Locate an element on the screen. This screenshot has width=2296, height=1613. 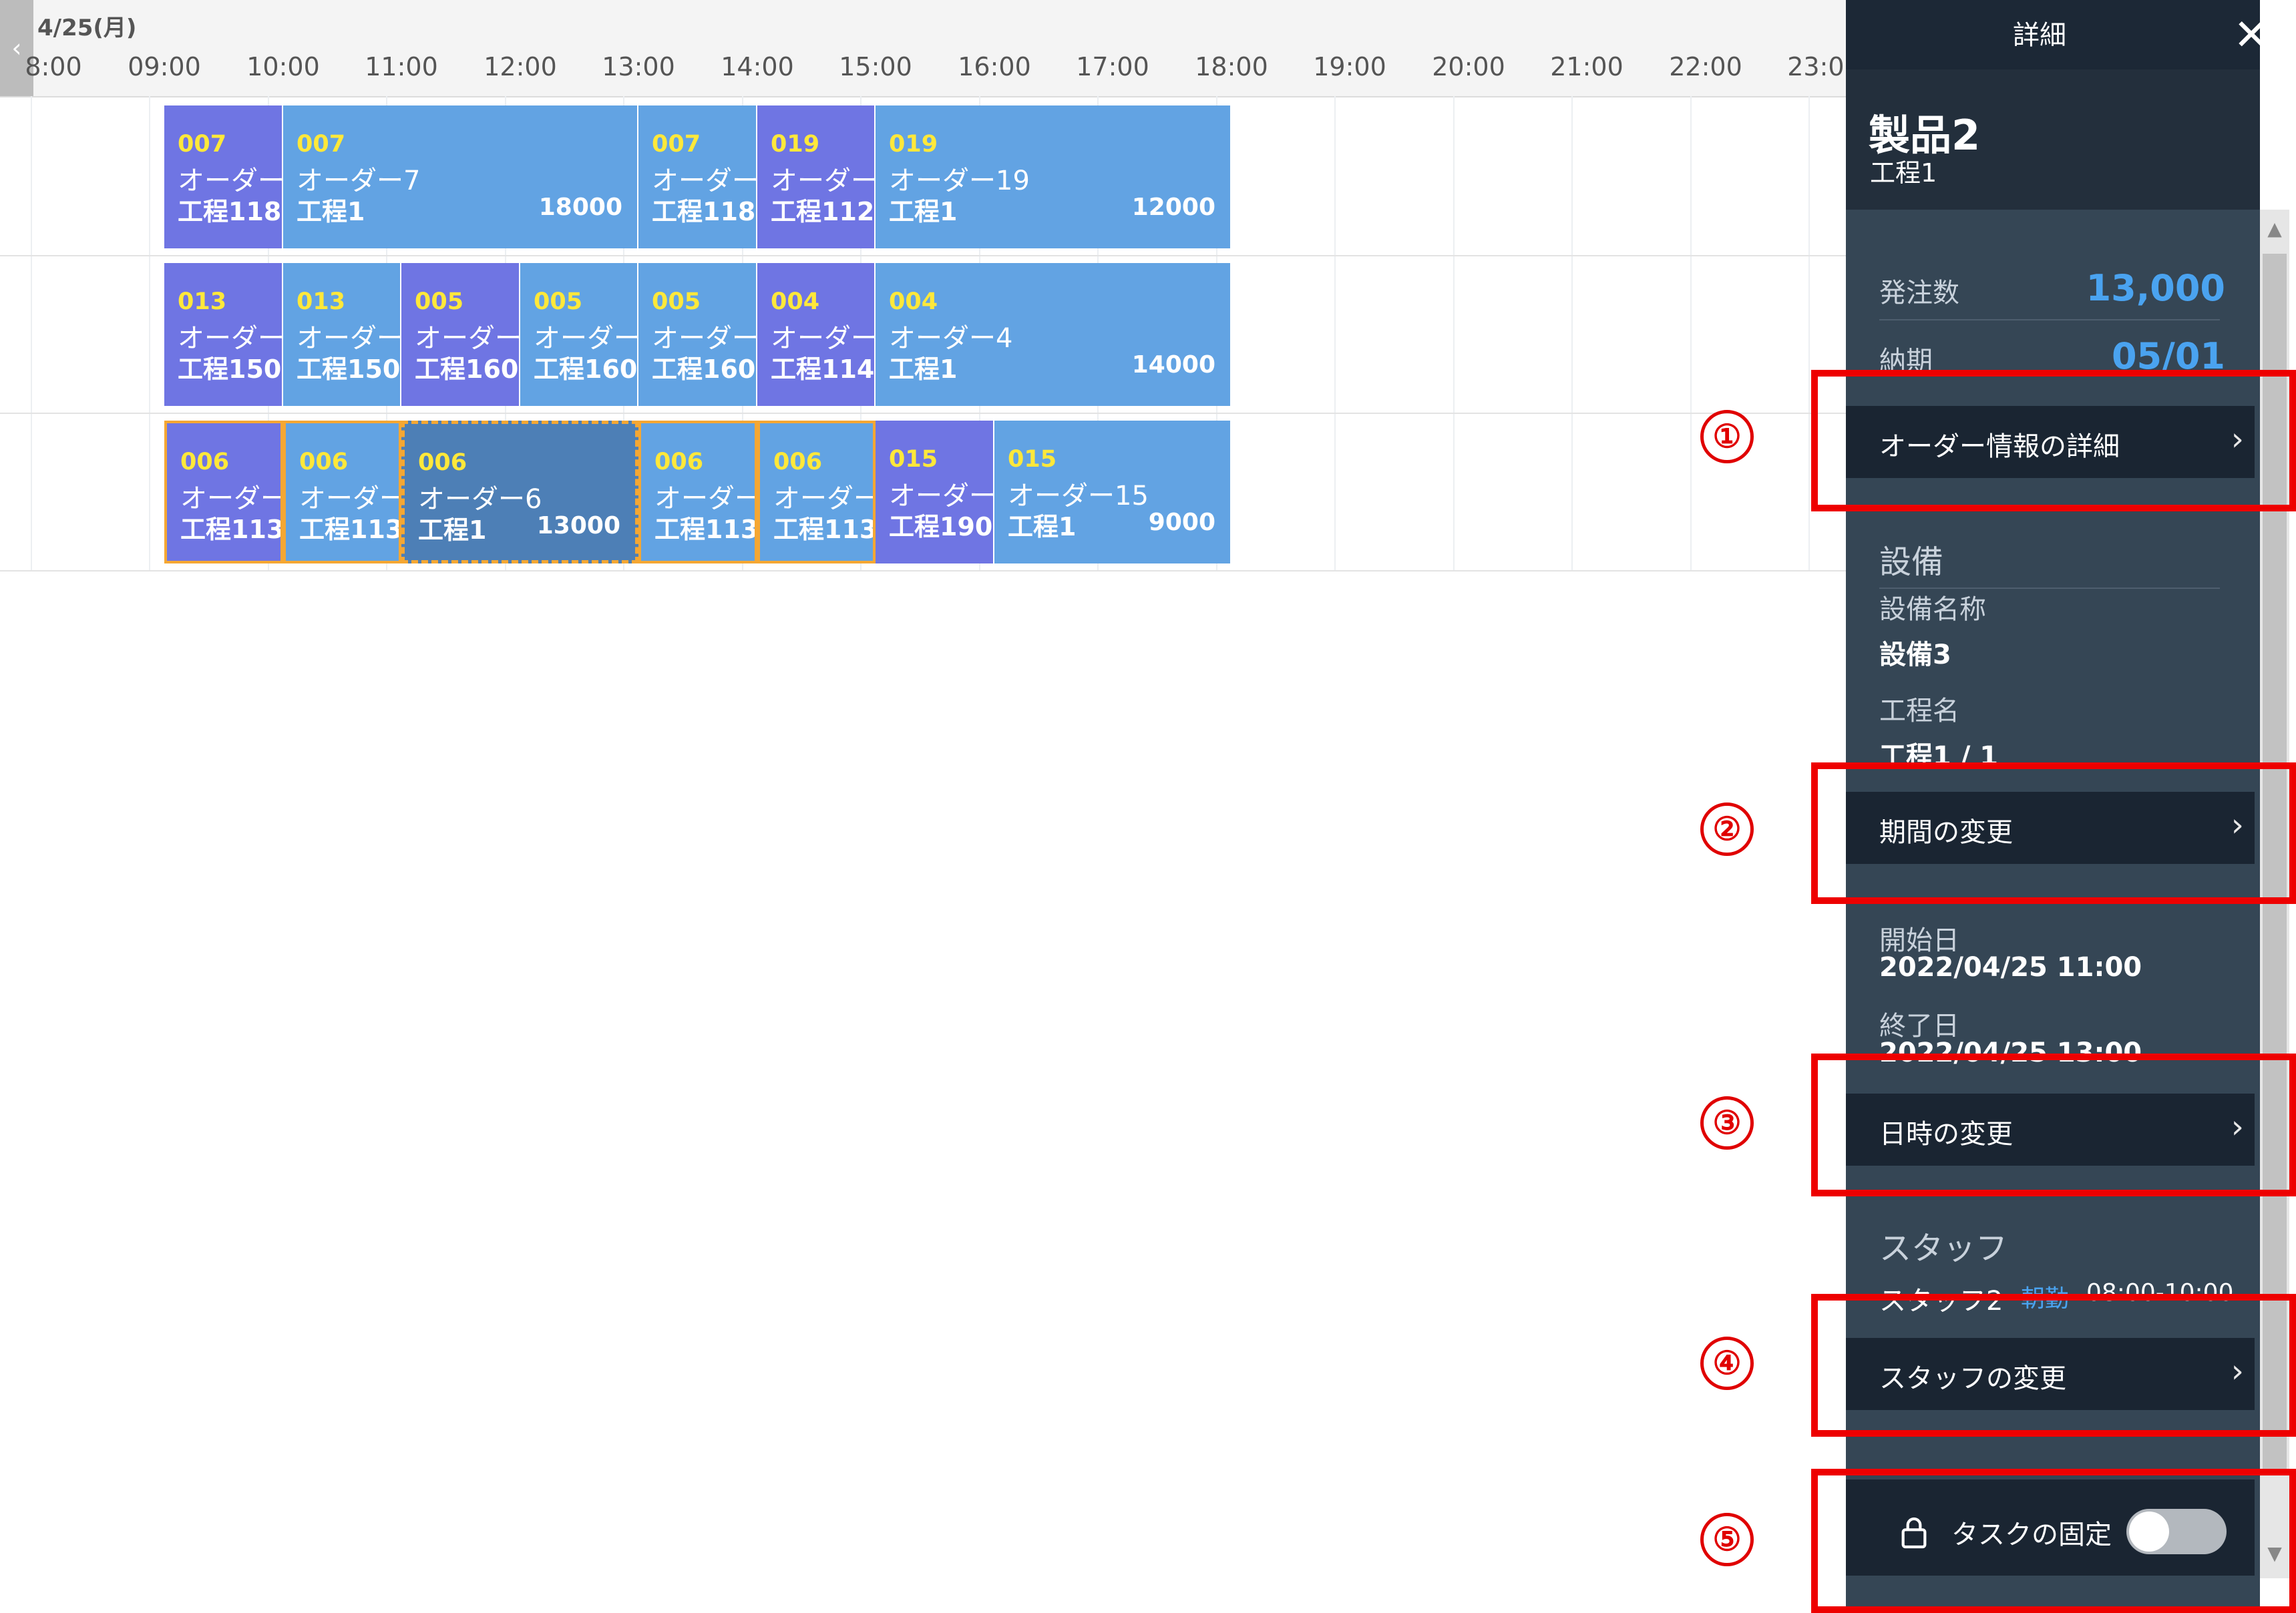
callout-marker-4: ④ is located at coordinates (1727, 1363).